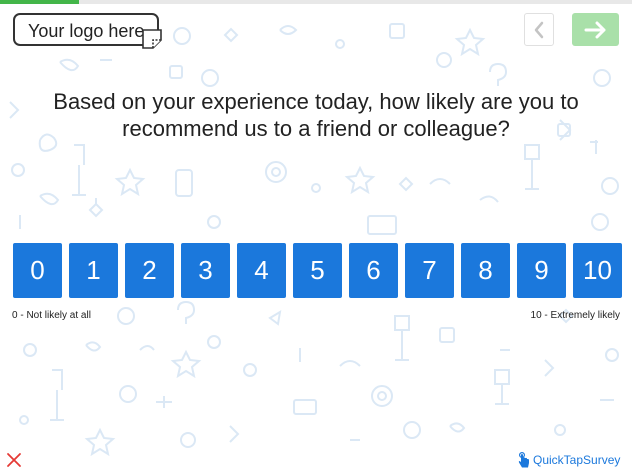  I want to click on nps-option-10: 10, so click(597, 270).